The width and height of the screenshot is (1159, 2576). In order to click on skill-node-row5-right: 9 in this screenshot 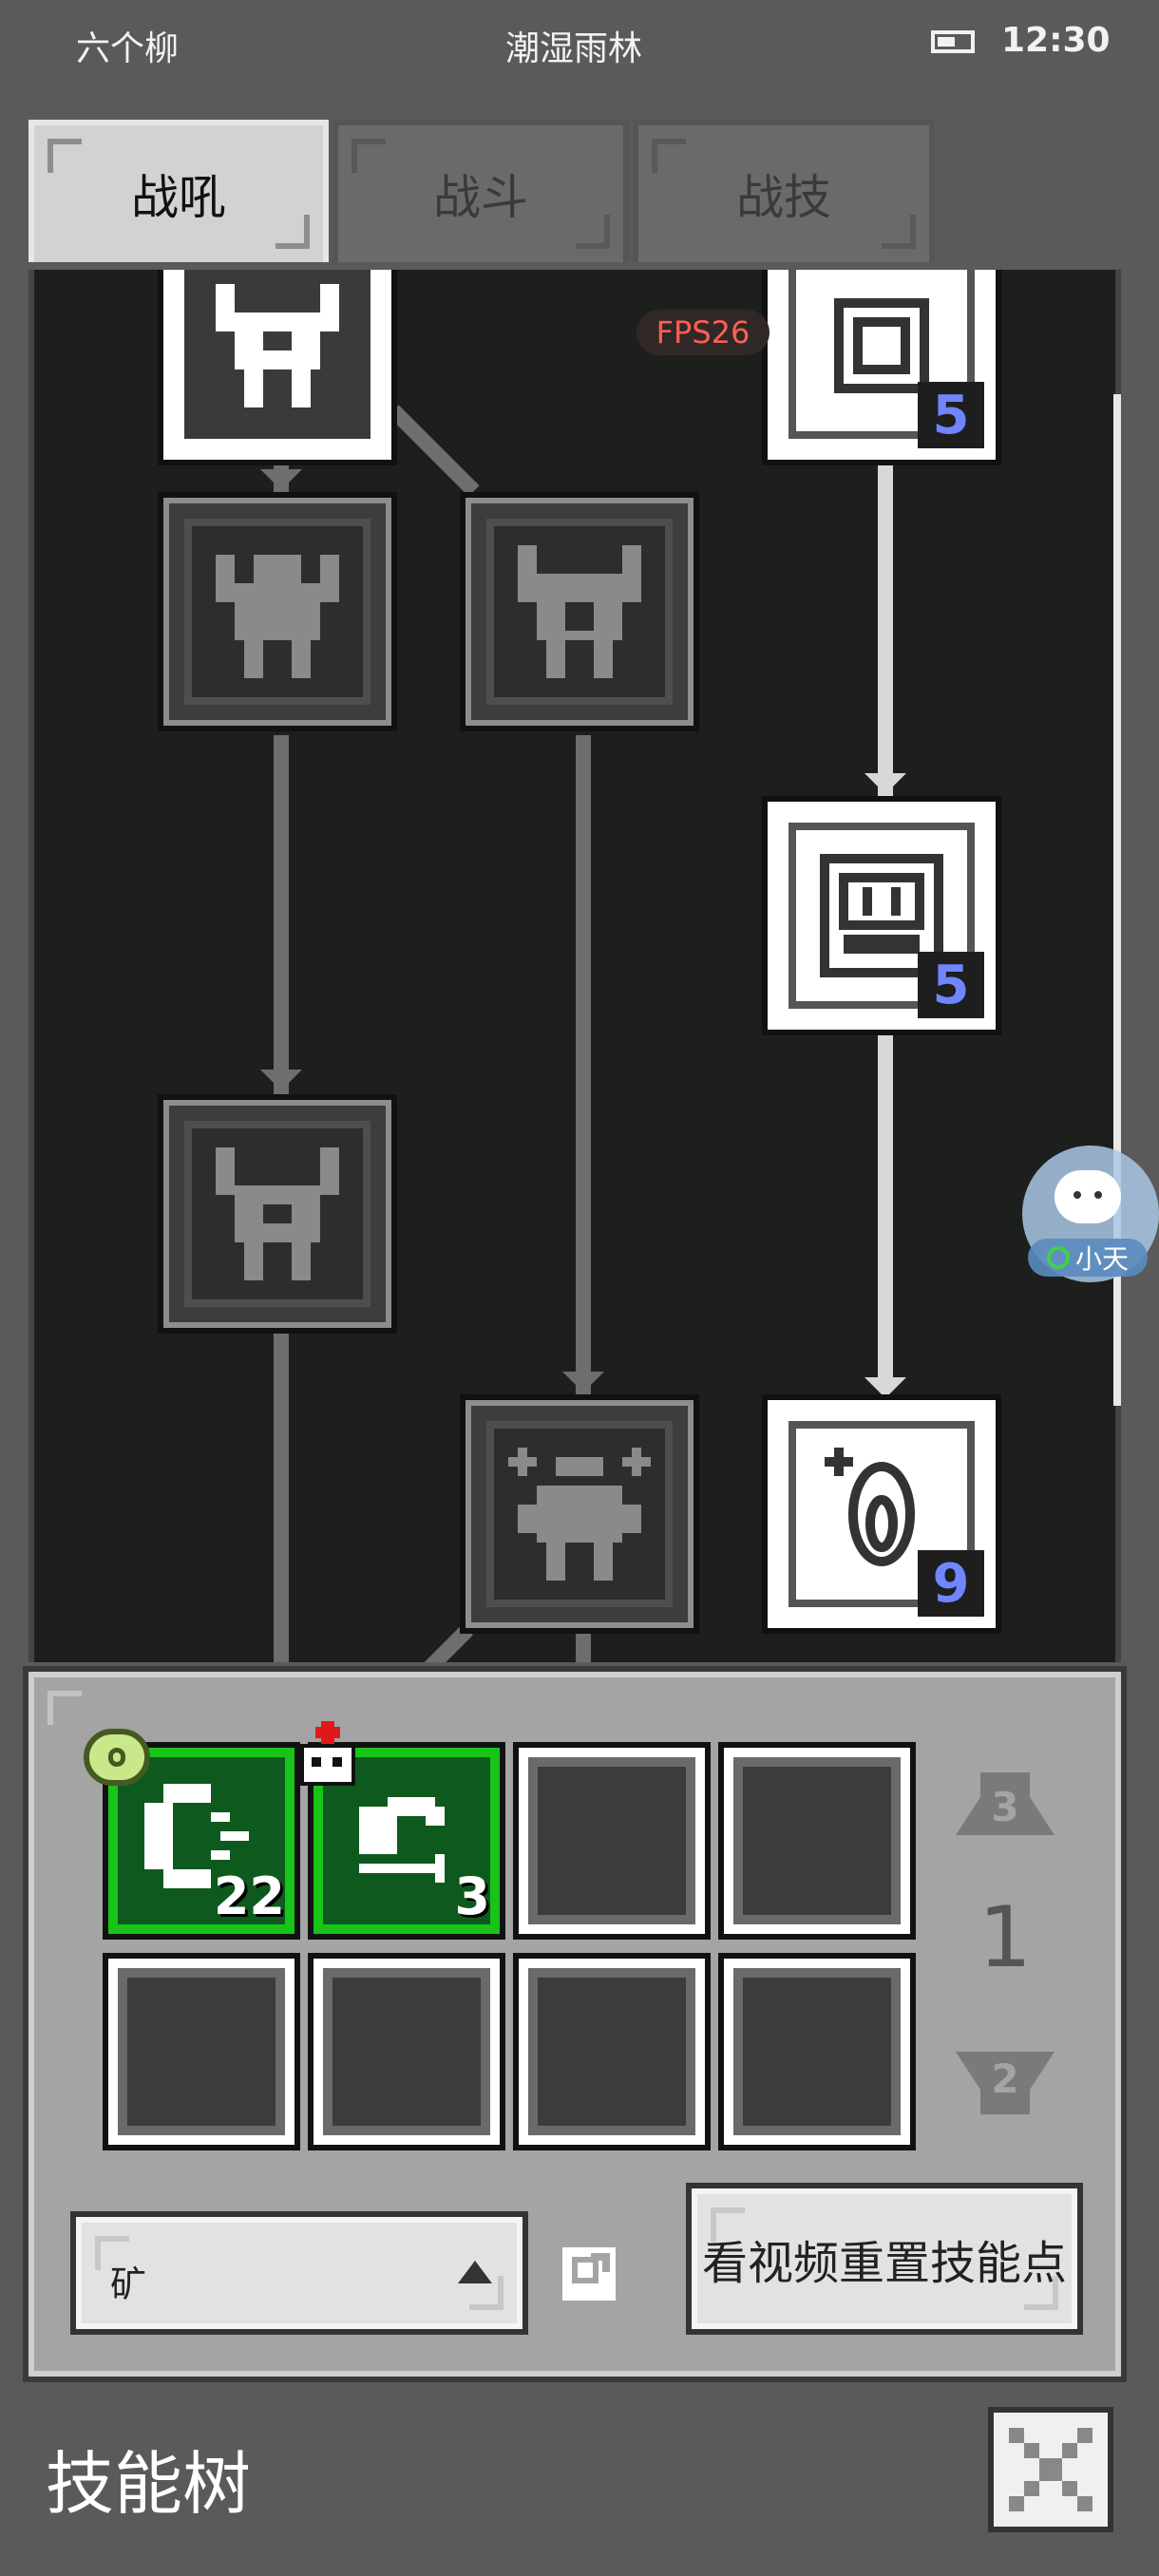, I will do `click(881, 1514)`.